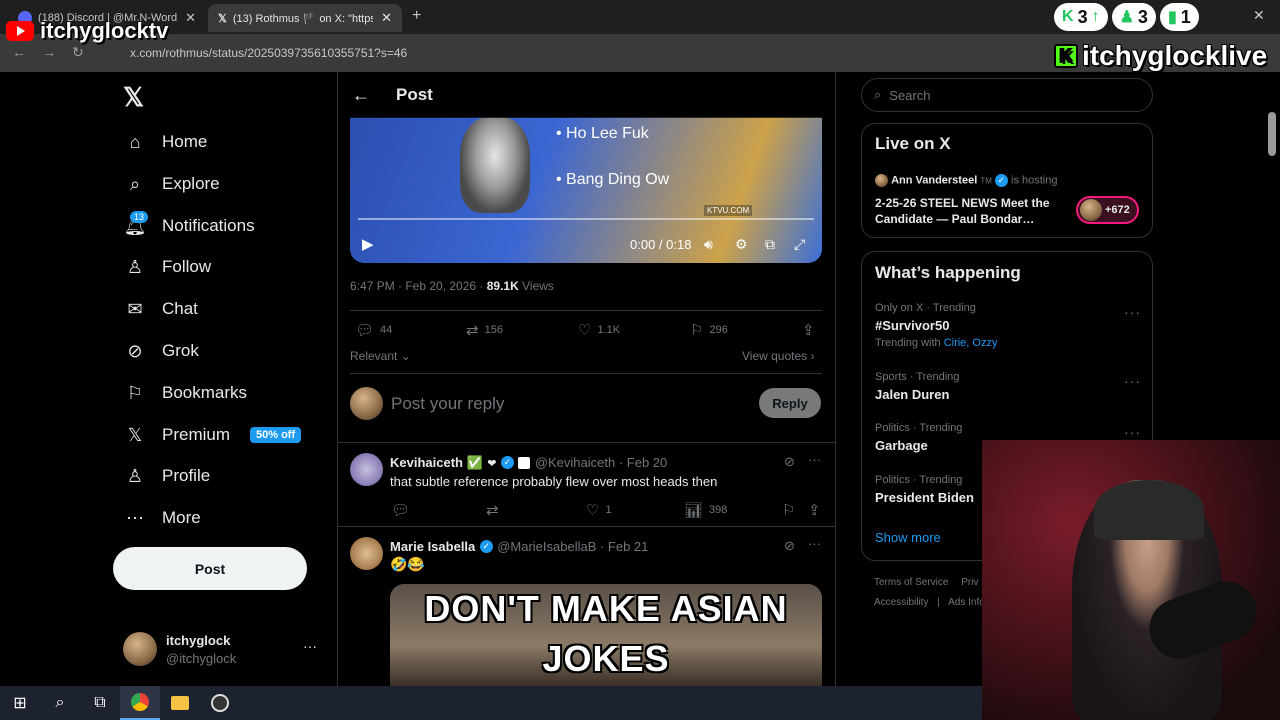  Describe the element at coordinates (741, 244) in the screenshot. I see `settings-icon: ⚙` at that location.